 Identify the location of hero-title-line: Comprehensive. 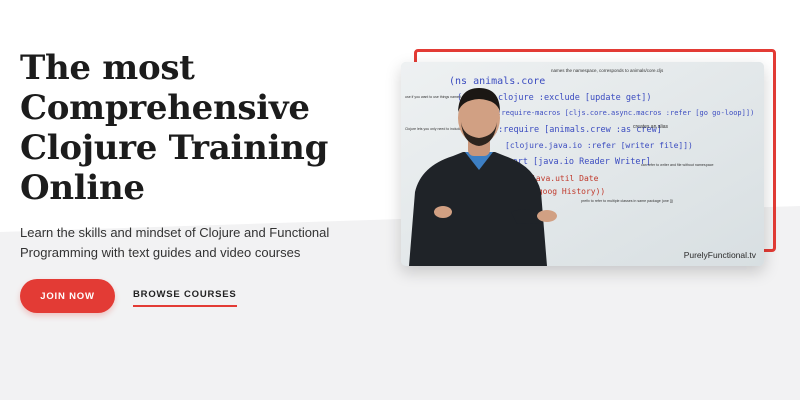
(165, 108).